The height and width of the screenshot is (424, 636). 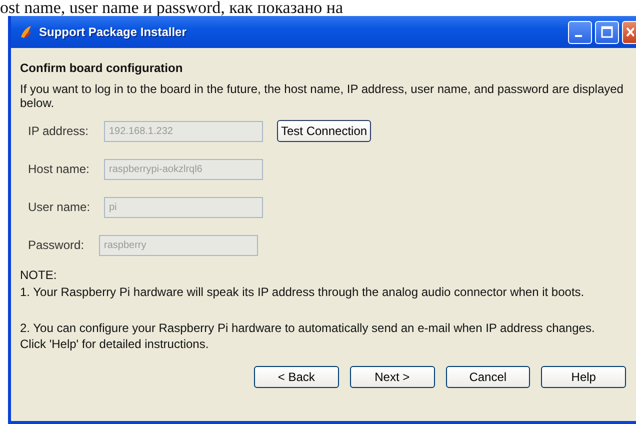 I want to click on dialog-button: Help, so click(x=583, y=377).